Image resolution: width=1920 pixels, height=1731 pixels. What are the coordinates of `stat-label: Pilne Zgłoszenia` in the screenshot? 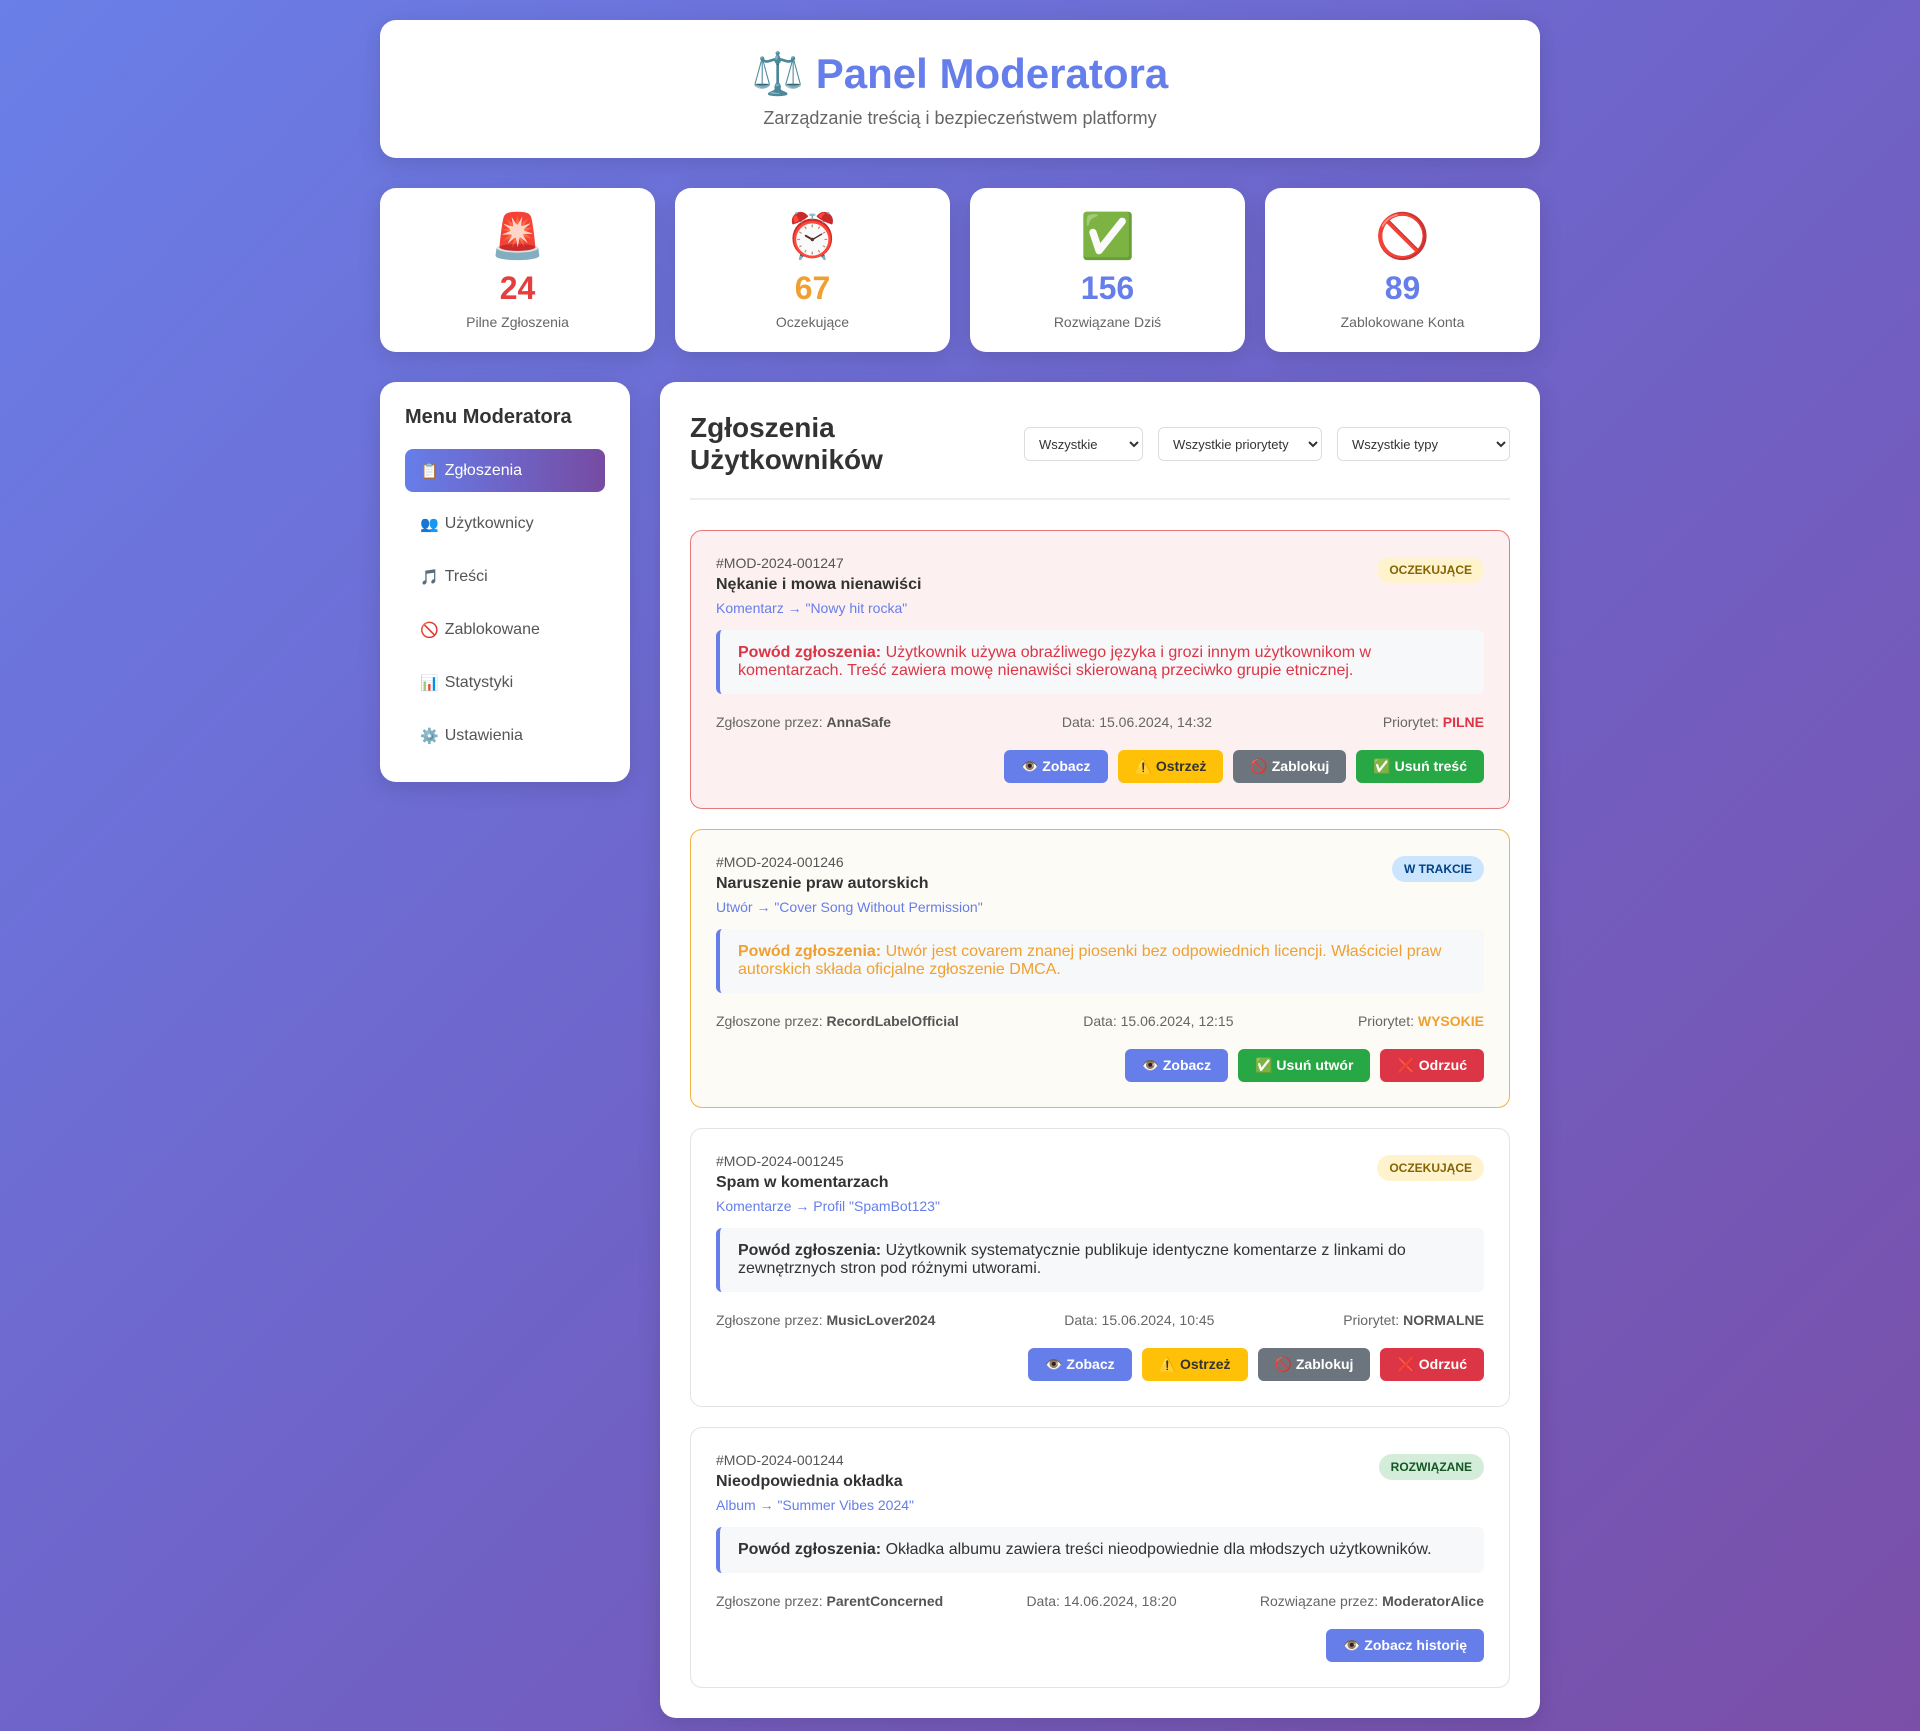 It's located at (517, 322).